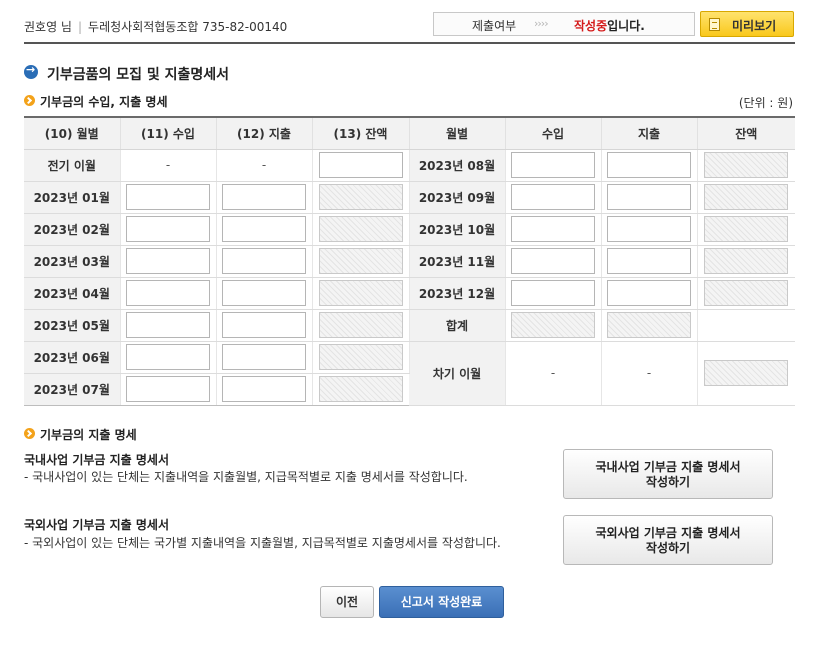 The height and width of the screenshot is (672, 819). I want to click on foreign-expense-write-button: 국외사업 기부금 지출 명세서 작성하기, so click(668, 540).